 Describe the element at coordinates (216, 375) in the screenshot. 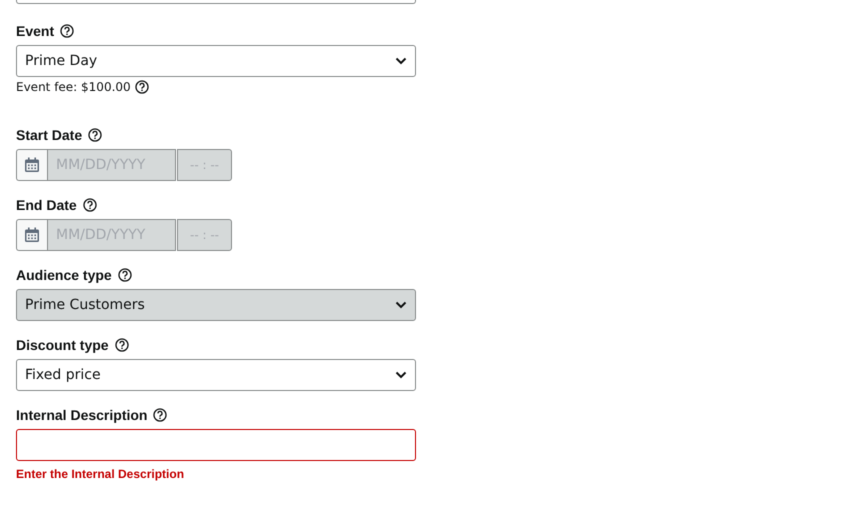

I see `dropdown: Fixed price` at that location.